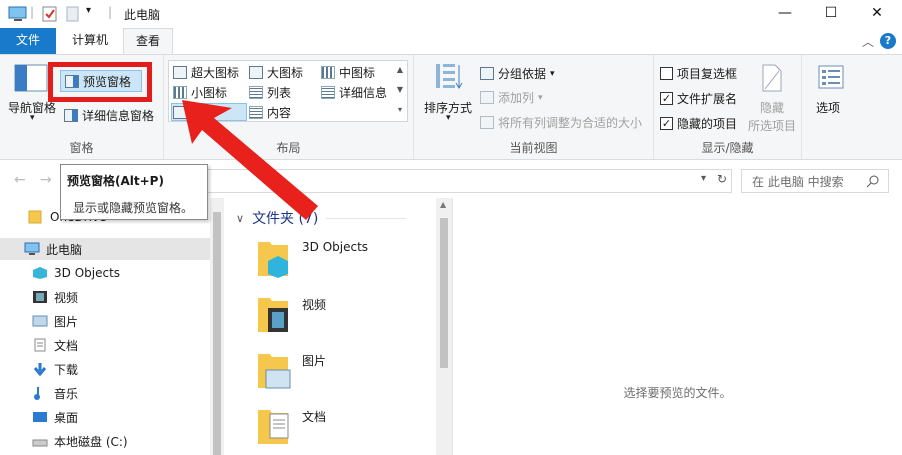  I want to click on red-arrow-annotation, so click(250, 160).